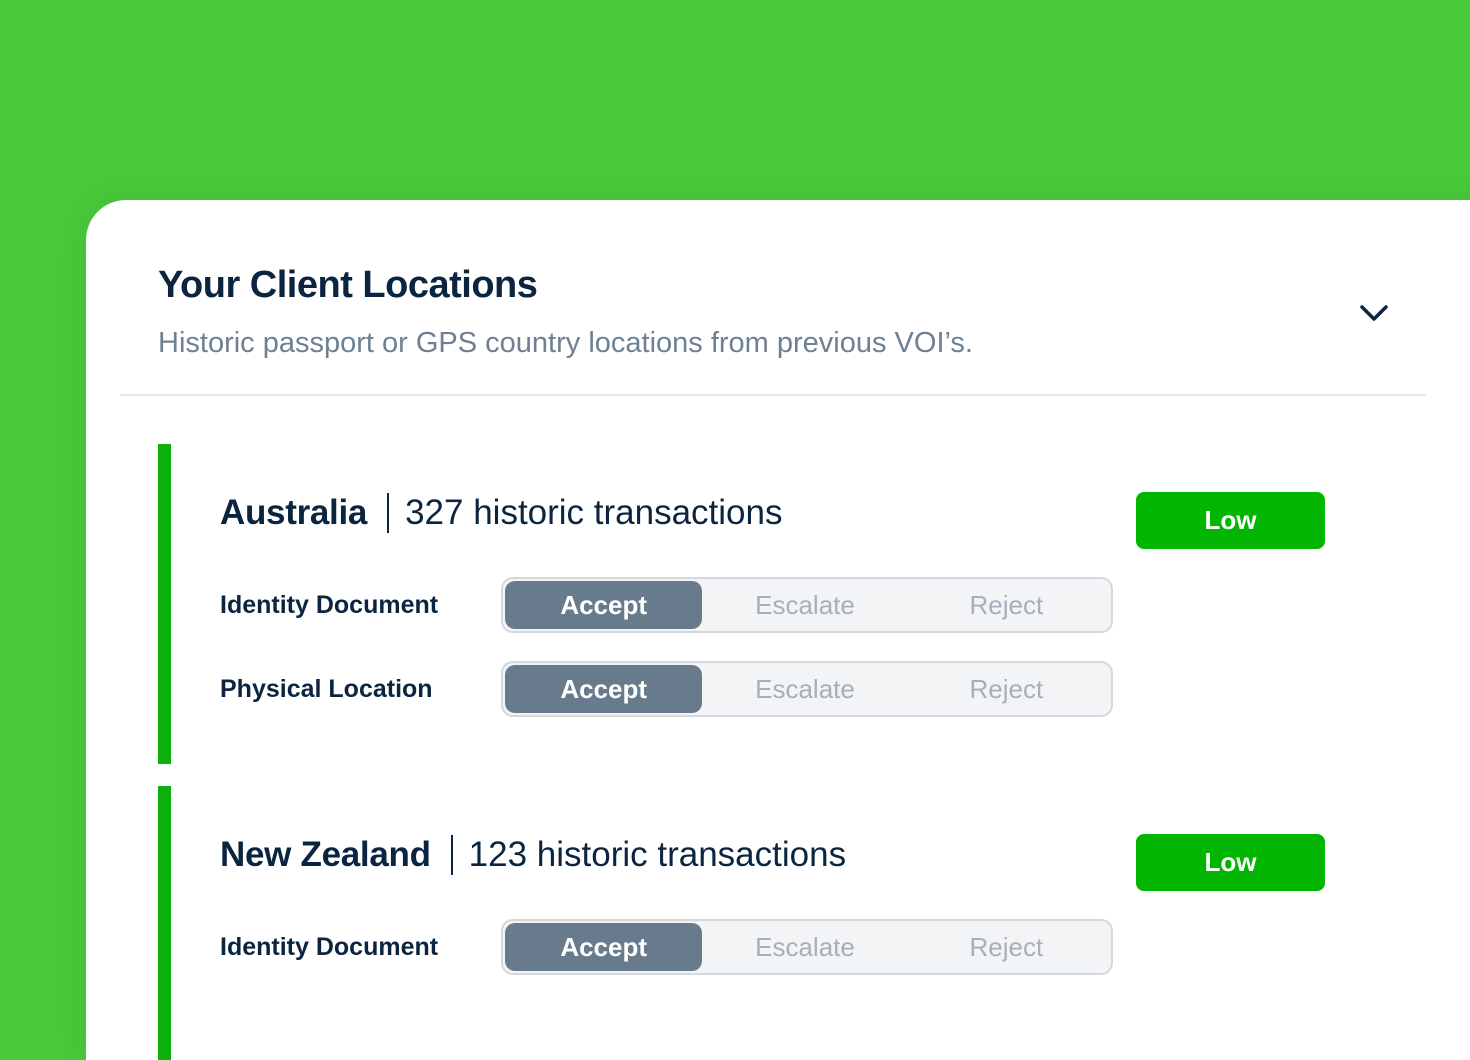 The width and height of the screenshot is (1470, 1060). I want to click on transaction-count: 123 historic transactions, so click(657, 854).